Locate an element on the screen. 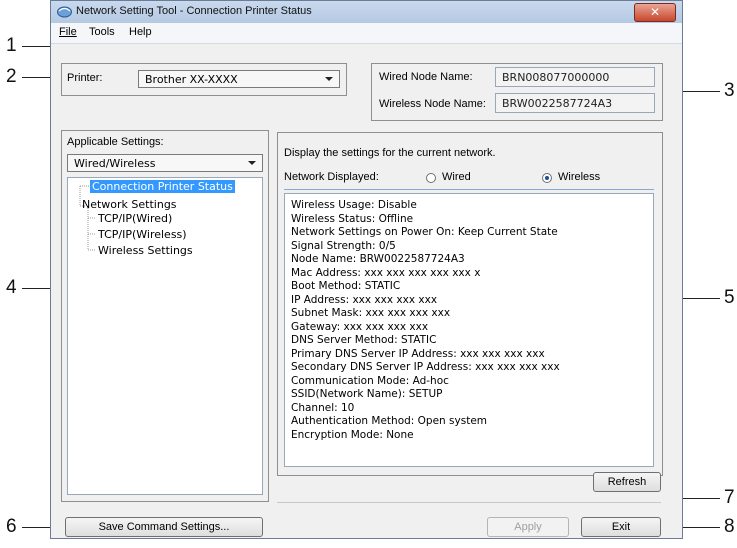  applicable-settings-select: Wired/Wireless is located at coordinates (165, 163).